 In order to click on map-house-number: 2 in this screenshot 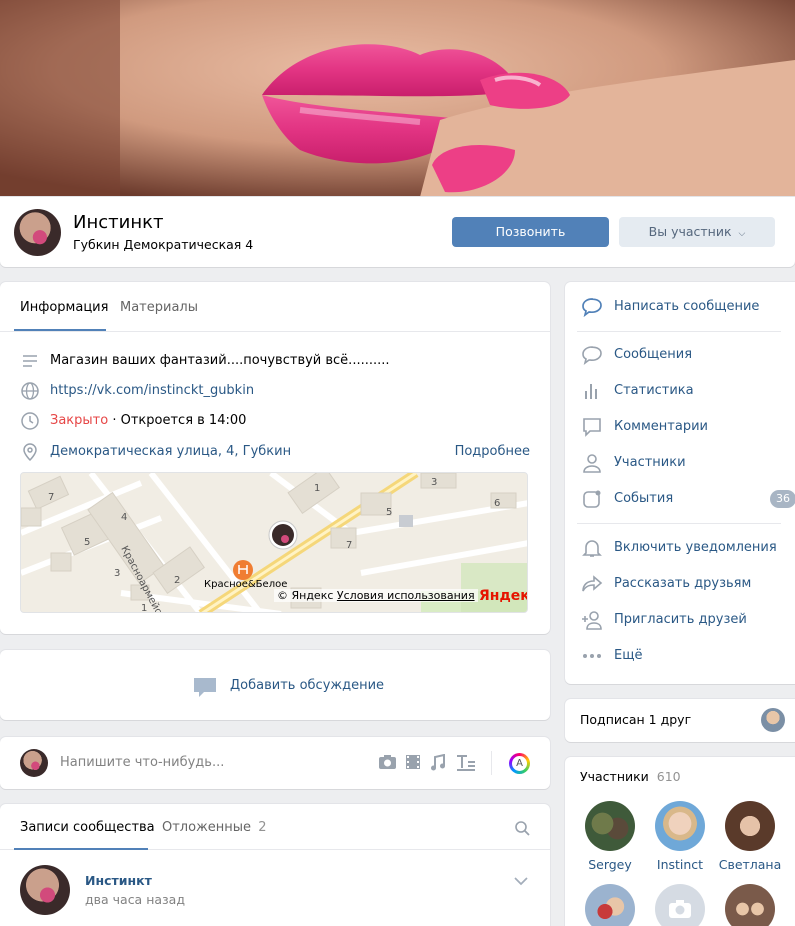, I will do `click(177, 580)`.